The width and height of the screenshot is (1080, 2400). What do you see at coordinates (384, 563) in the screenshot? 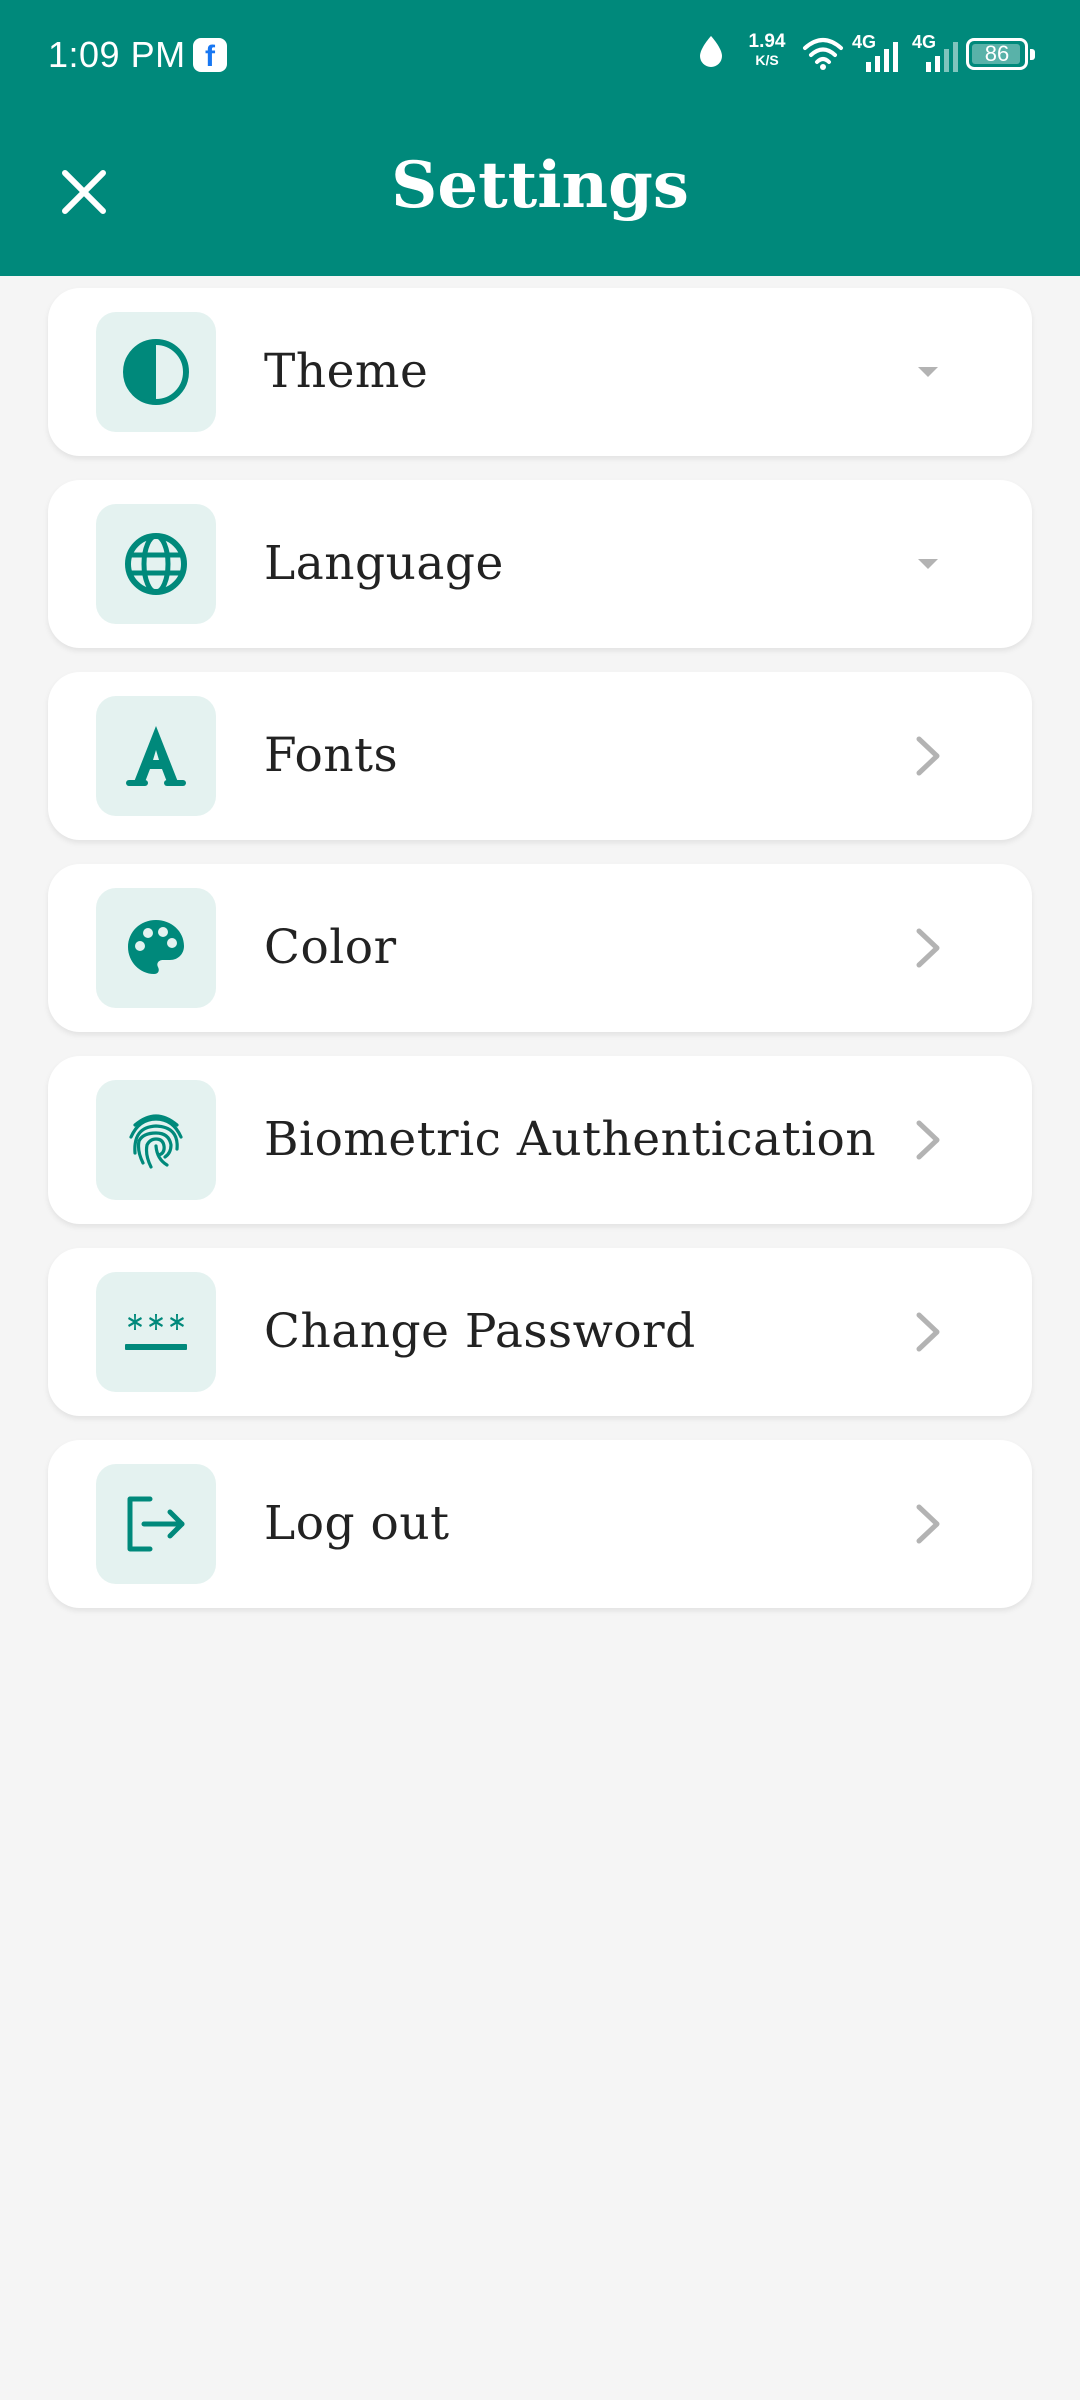
I see `settings-item-label: Language` at bounding box center [384, 563].